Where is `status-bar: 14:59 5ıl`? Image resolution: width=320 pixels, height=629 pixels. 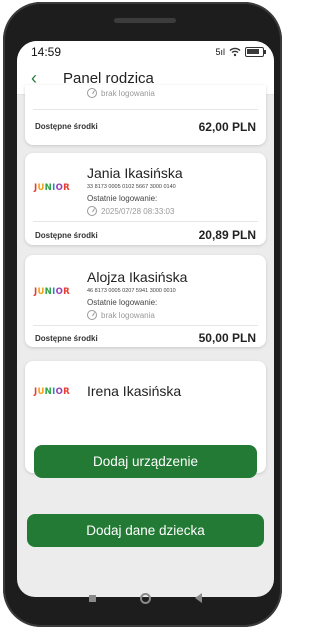 status-bar: 14:59 5ıl is located at coordinates (145, 52).